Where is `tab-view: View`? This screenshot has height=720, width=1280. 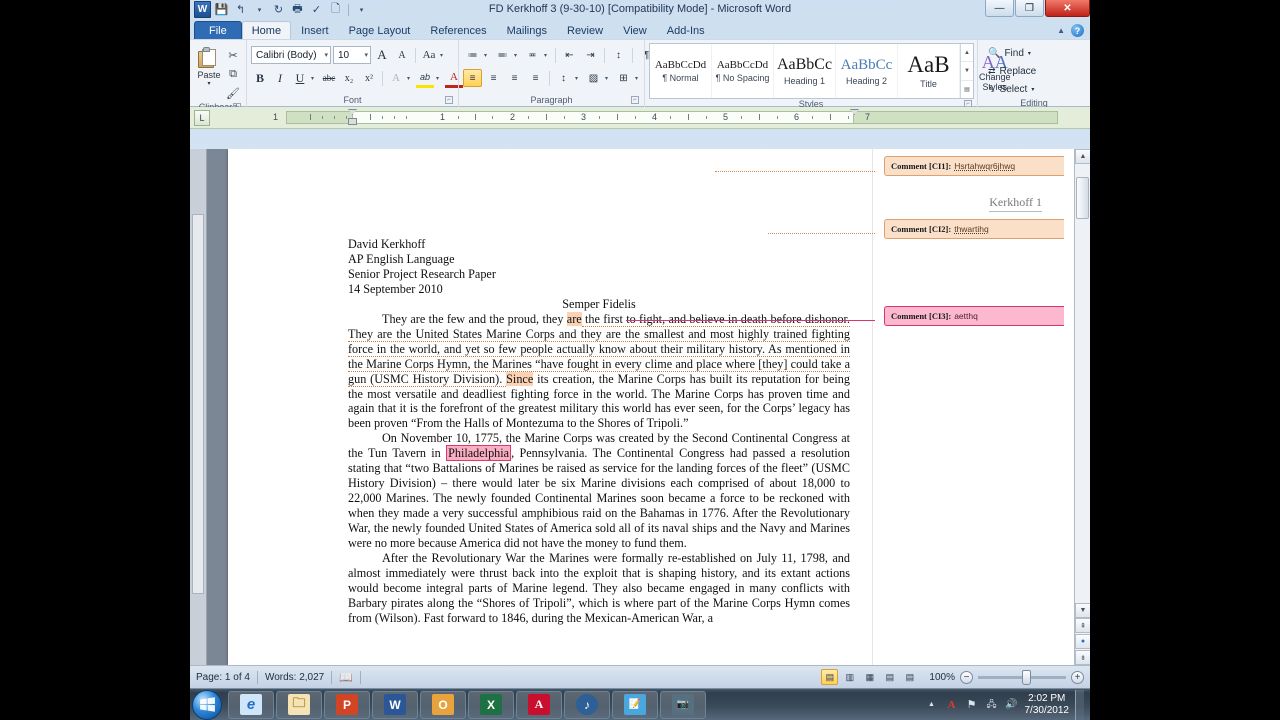
tab-view: View is located at coordinates (635, 30).